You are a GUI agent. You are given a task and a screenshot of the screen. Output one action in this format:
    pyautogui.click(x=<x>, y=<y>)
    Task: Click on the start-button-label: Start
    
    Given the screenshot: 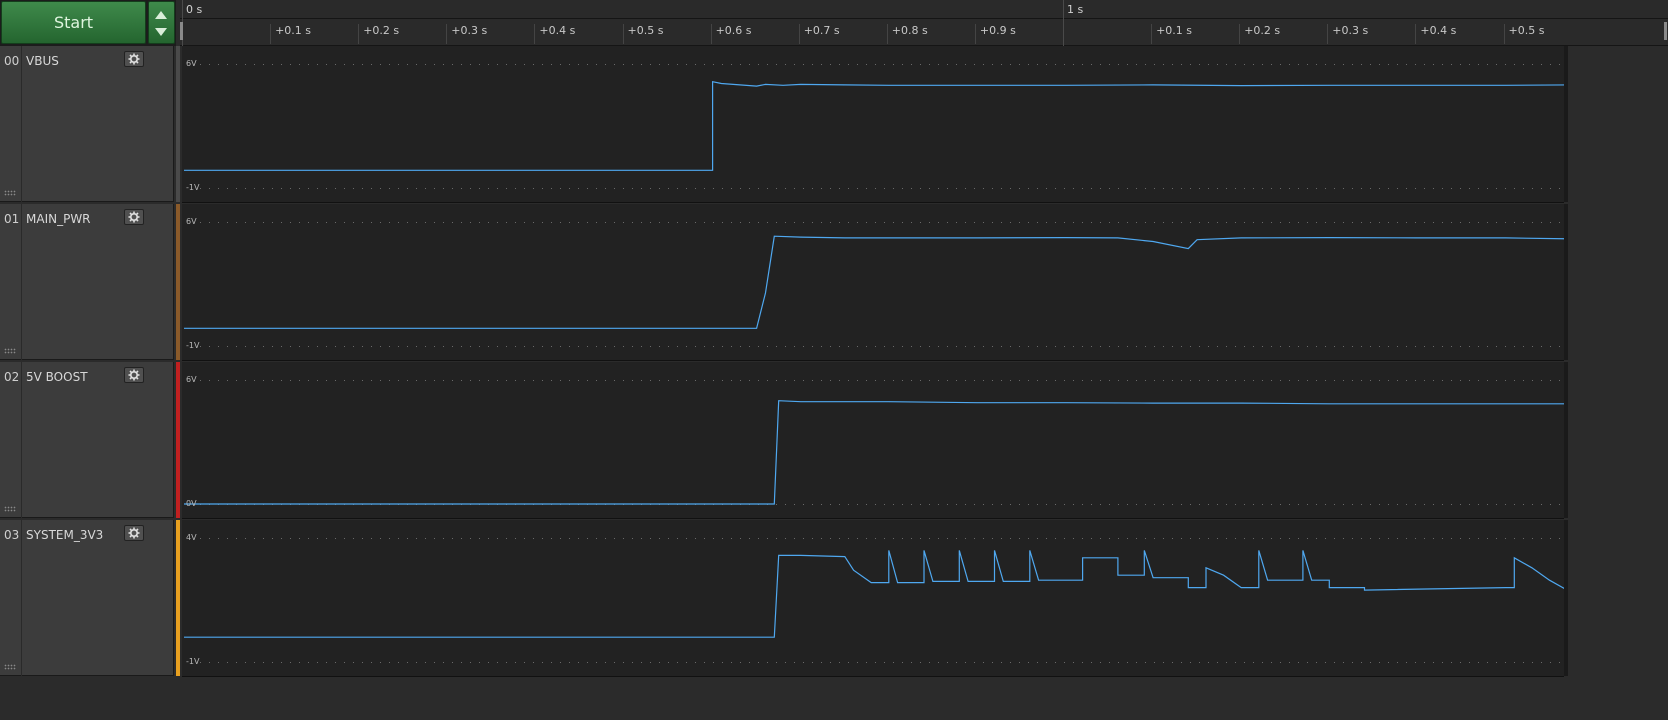 What is the action you would take?
    pyautogui.click(x=73, y=22)
    